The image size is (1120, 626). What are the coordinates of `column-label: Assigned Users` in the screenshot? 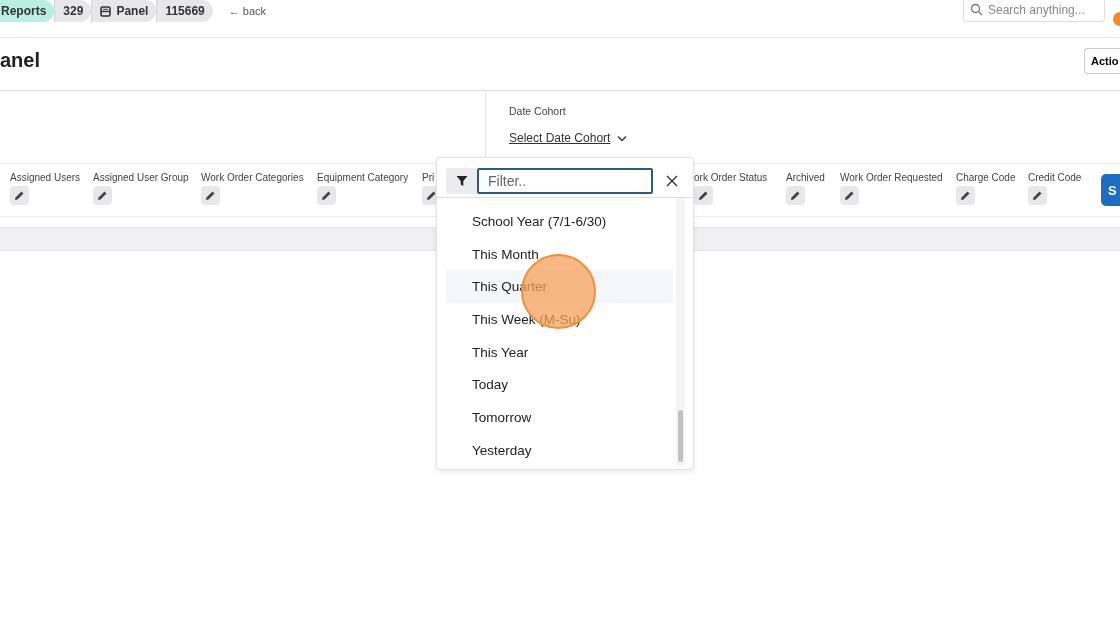 It's located at (45, 177).